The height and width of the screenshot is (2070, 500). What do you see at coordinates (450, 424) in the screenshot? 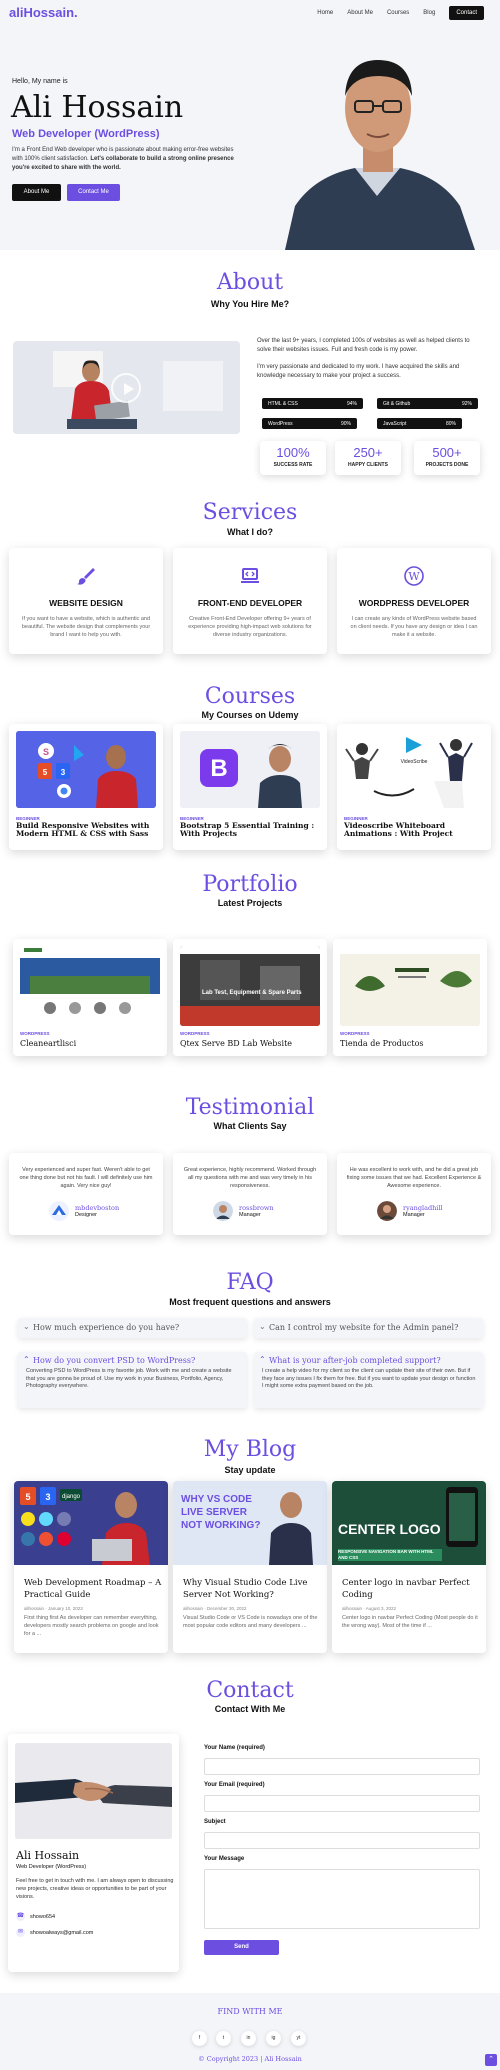
I see `skill-value: 80%` at bounding box center [450, 424].